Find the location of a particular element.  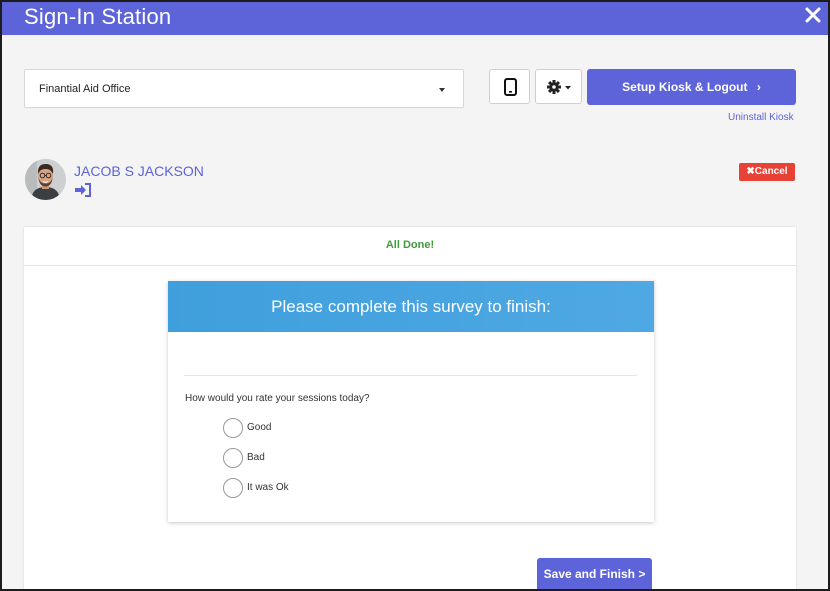

avatar is located at coordinates (45, 179).